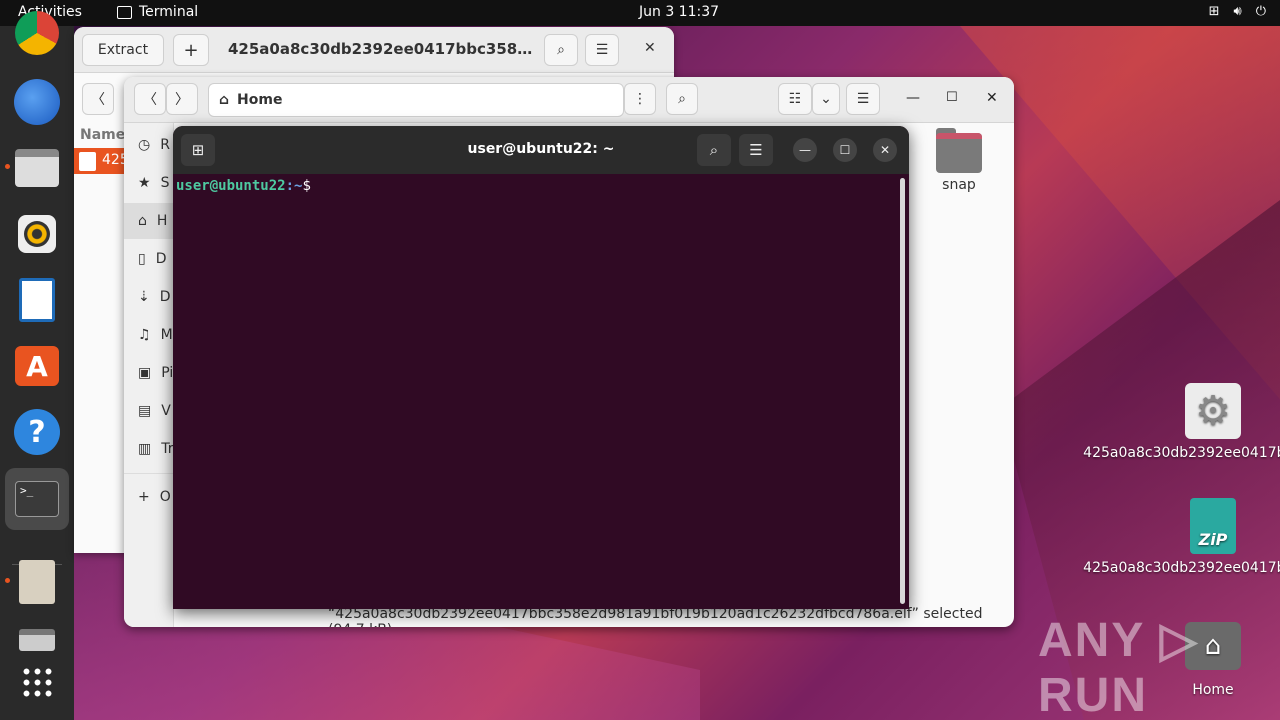  What do you see at coordinates (167, 373) in the screenshot?
I see `sidebar-item-label: Pi` at bounding box center [167, 373].